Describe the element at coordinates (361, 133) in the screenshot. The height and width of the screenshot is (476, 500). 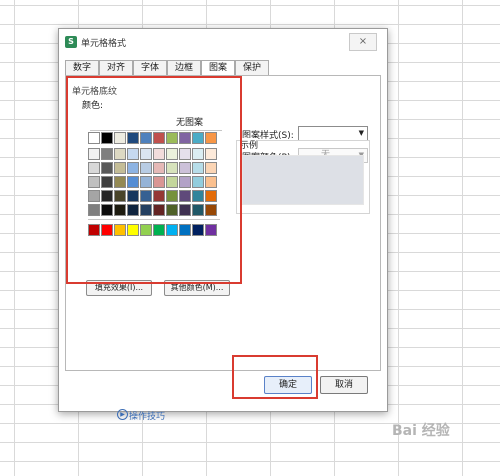
I see `chevron-down-icon: ▼` at that location.